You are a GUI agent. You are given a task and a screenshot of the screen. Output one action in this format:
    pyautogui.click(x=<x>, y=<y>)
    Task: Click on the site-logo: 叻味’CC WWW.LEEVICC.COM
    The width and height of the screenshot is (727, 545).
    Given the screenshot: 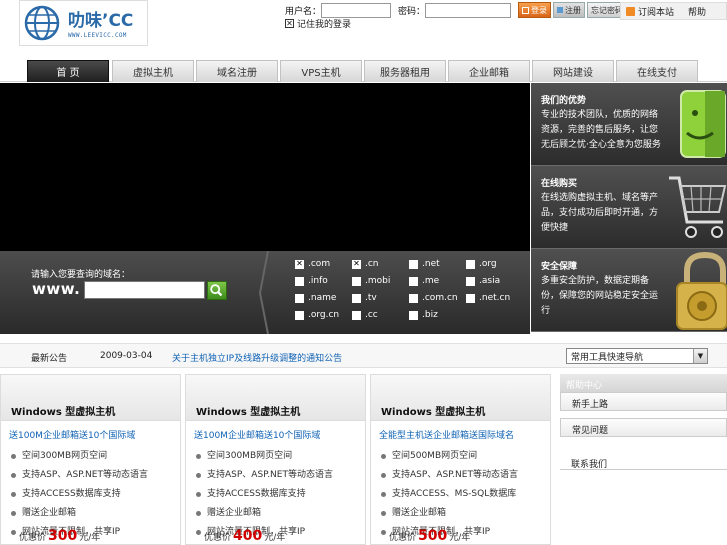 What is the action you would take?
    pyautogui.click(x=83, y=23)
    